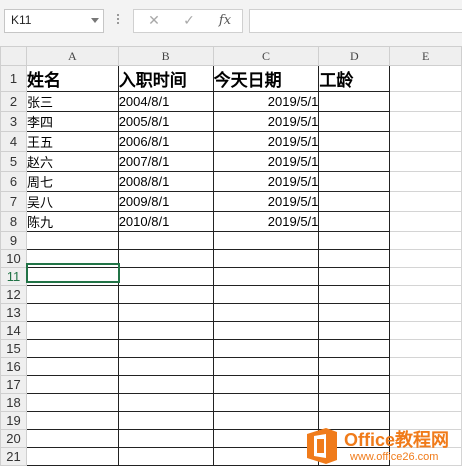 The image size is (462, 473). What do you see at coordinates (165, 366) in the screenshot?
I see `cell-b16` at bounding box center [165, 366].